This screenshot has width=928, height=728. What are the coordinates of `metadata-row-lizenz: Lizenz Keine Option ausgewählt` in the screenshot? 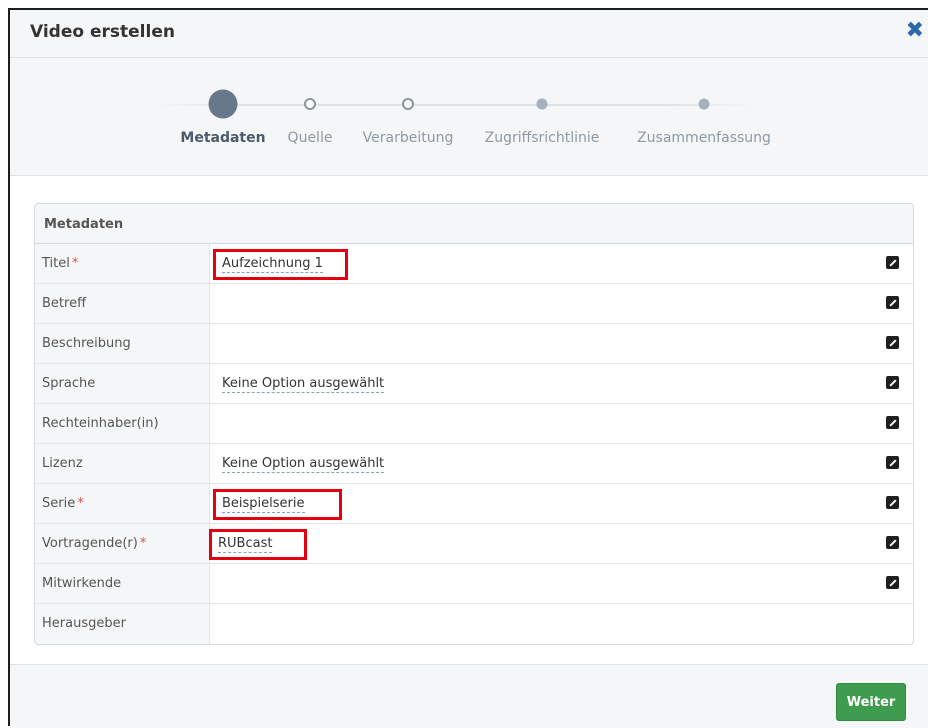 It's located at (474, 464).